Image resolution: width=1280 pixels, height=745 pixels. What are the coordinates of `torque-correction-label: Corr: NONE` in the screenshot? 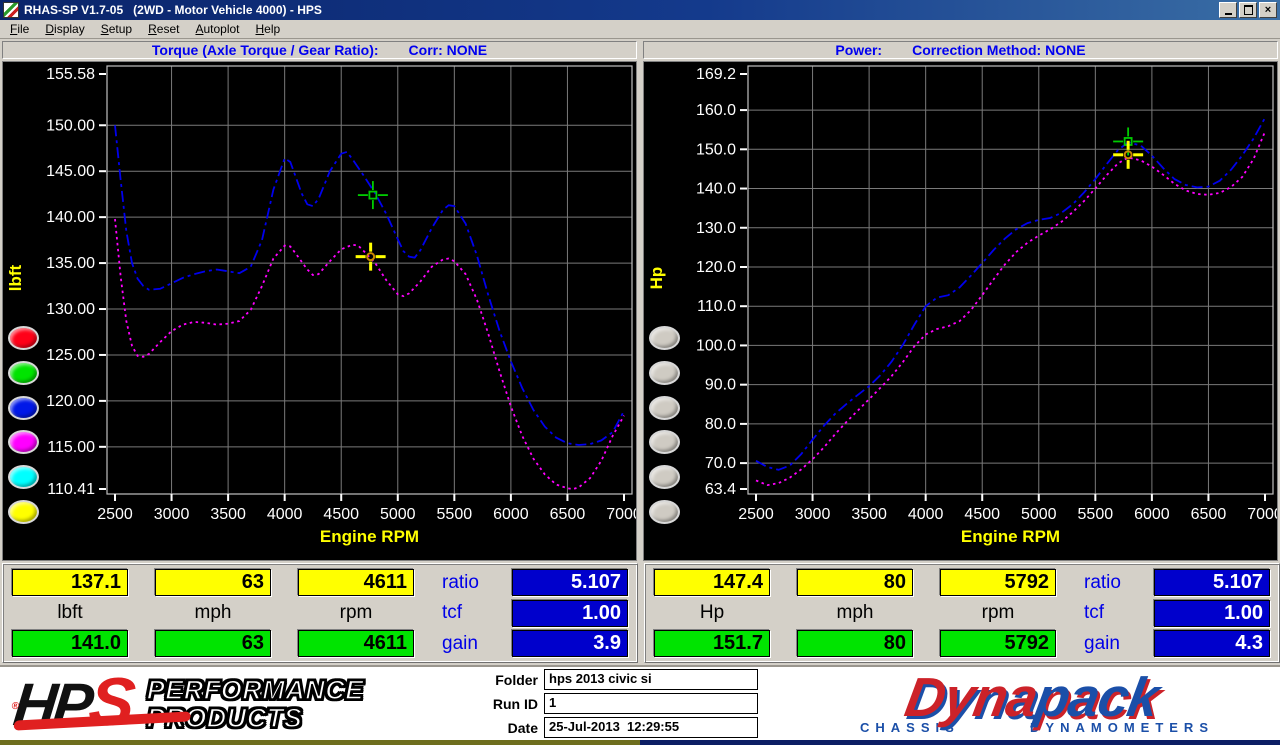 It's located at (448, 50).